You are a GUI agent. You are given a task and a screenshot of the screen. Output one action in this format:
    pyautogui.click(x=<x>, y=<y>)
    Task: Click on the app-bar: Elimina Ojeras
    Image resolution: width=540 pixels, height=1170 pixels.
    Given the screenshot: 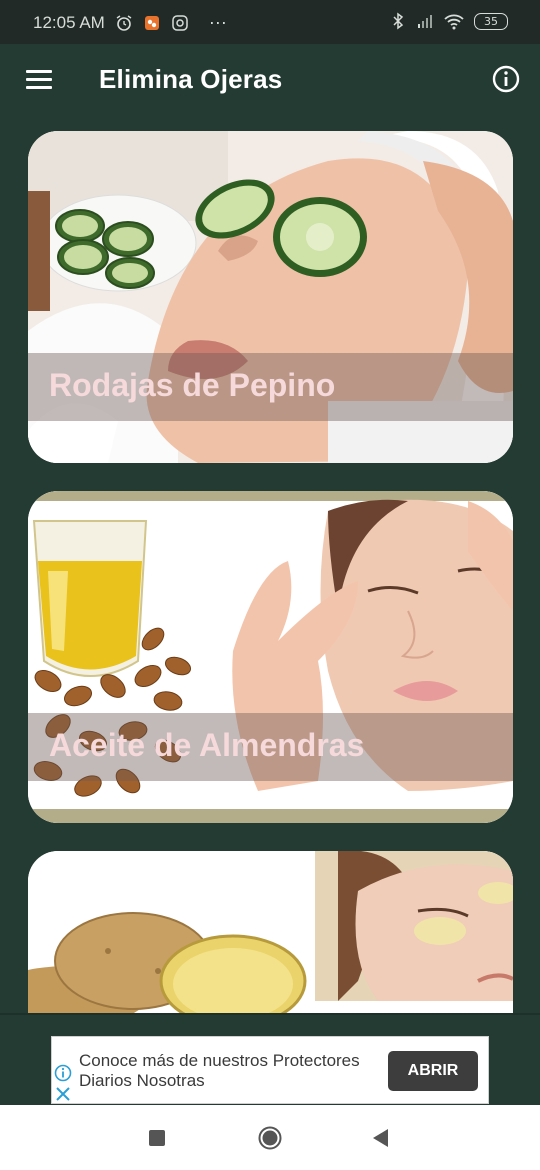 What is the action you would take?
    pyautogui.click(x=270, y=80)
    